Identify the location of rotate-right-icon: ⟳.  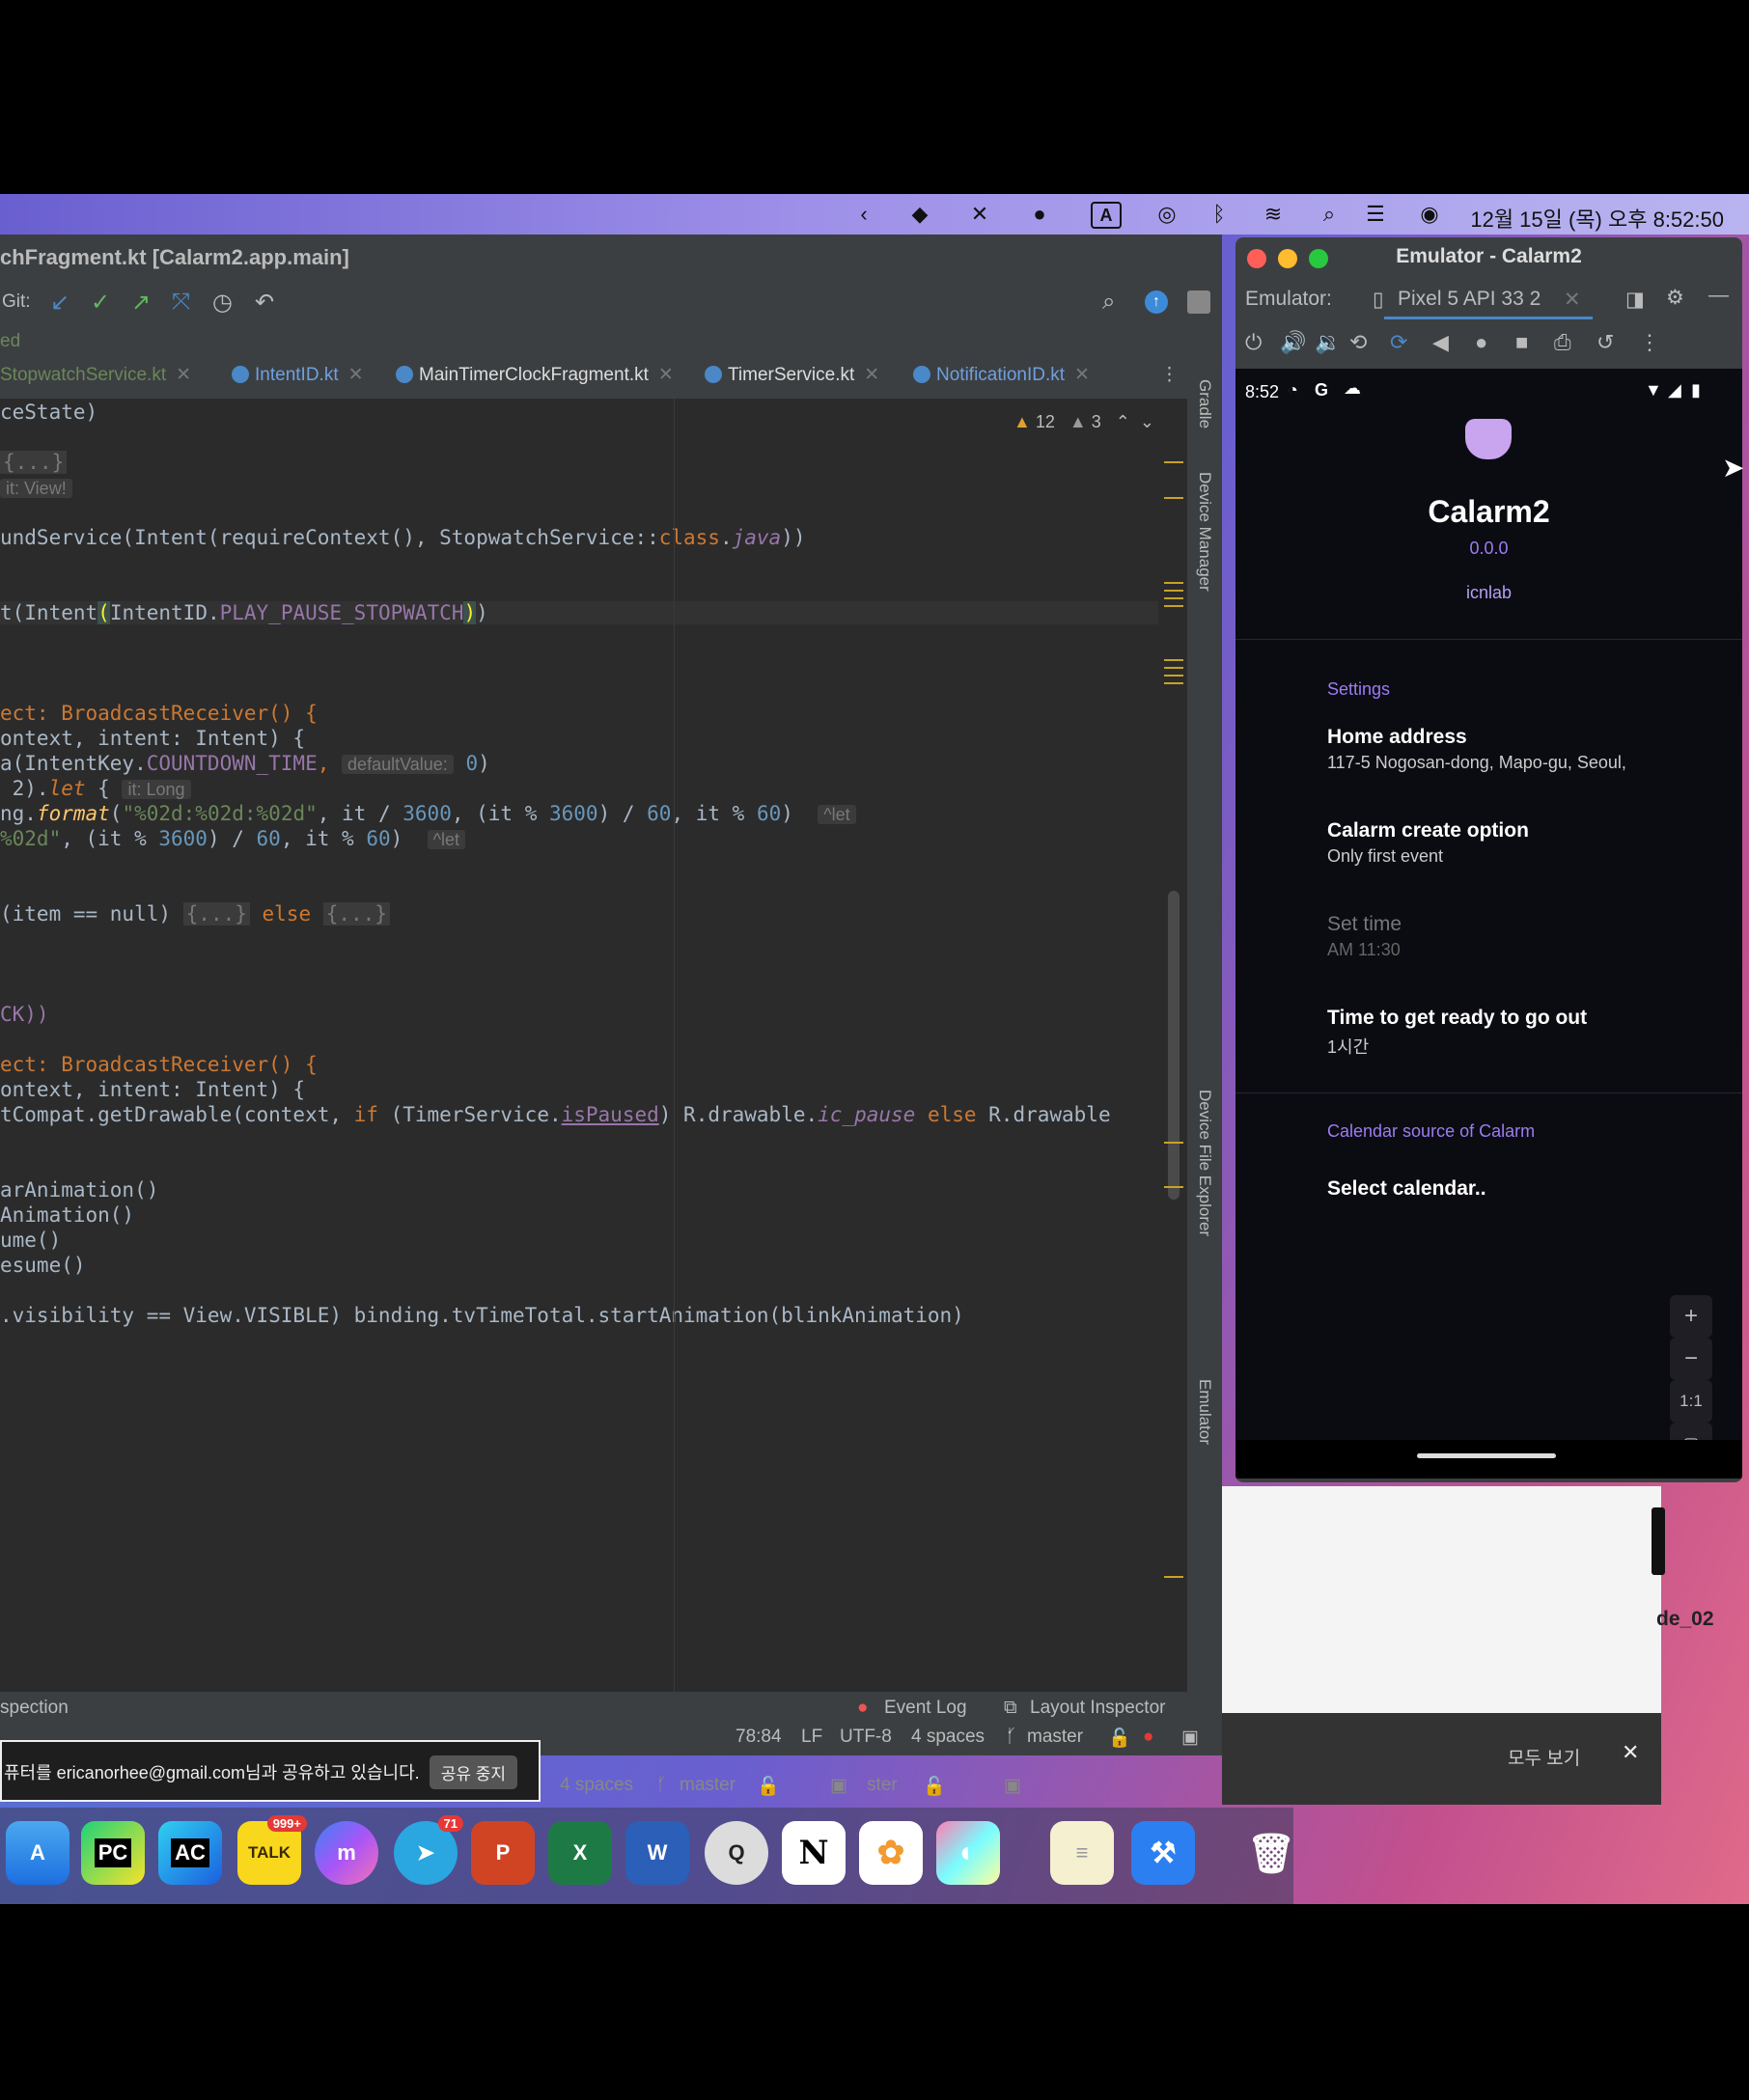
(1398, 342).